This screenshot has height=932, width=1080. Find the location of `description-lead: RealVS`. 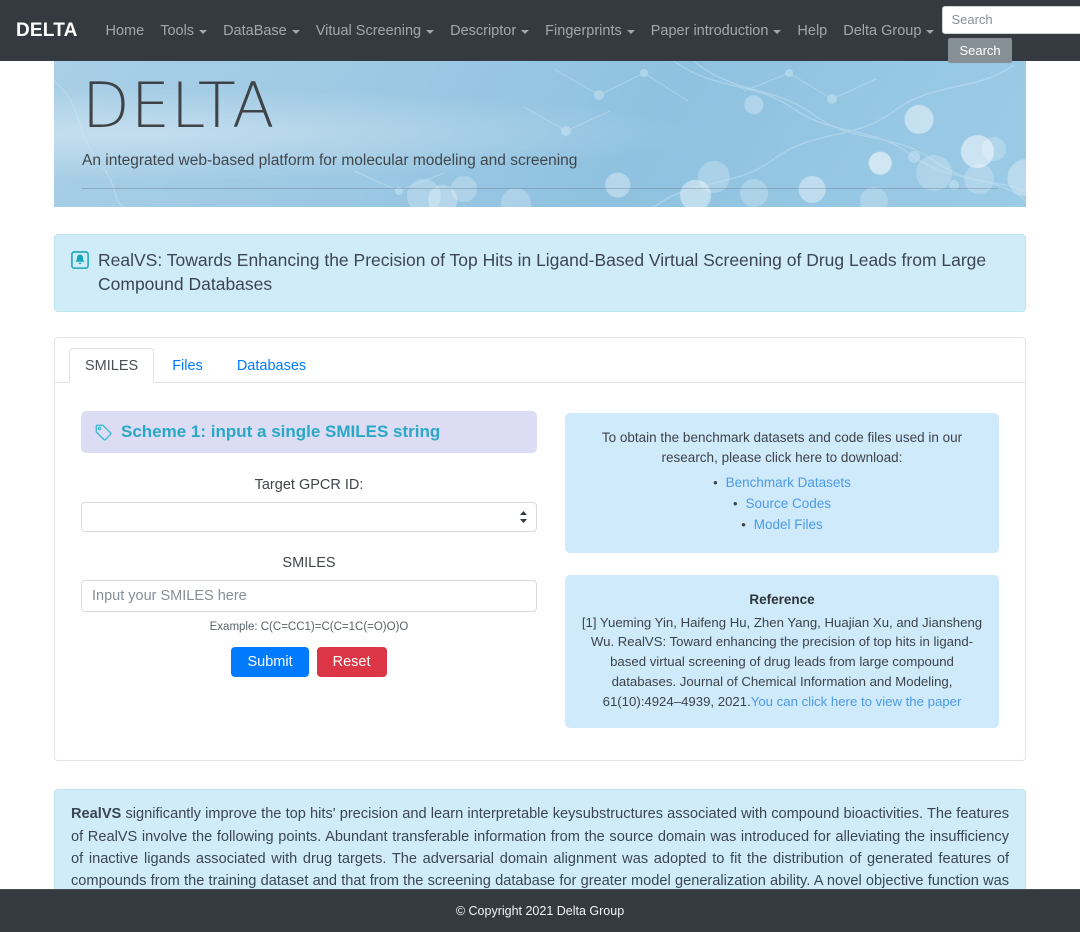

description-lead: RealVS is located at coordinates (96, 814).